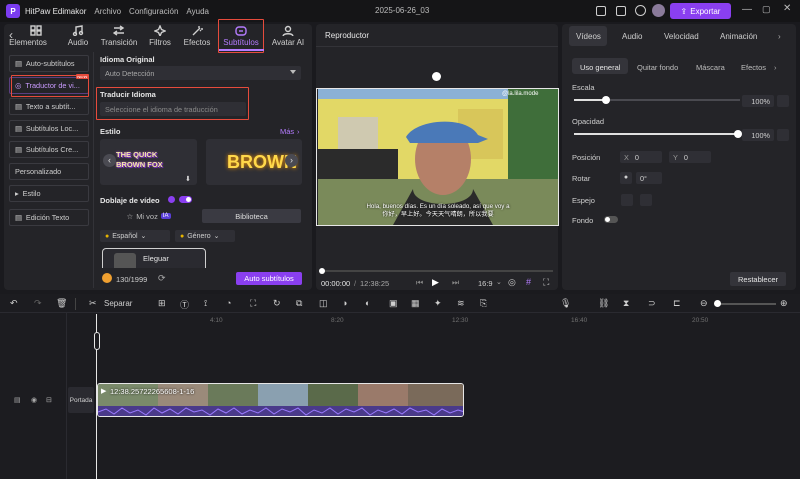 The height and width of the screenshot is (479, 800). I want to click on tab-avatar-ai: Avatar AI, so click(288, 36).